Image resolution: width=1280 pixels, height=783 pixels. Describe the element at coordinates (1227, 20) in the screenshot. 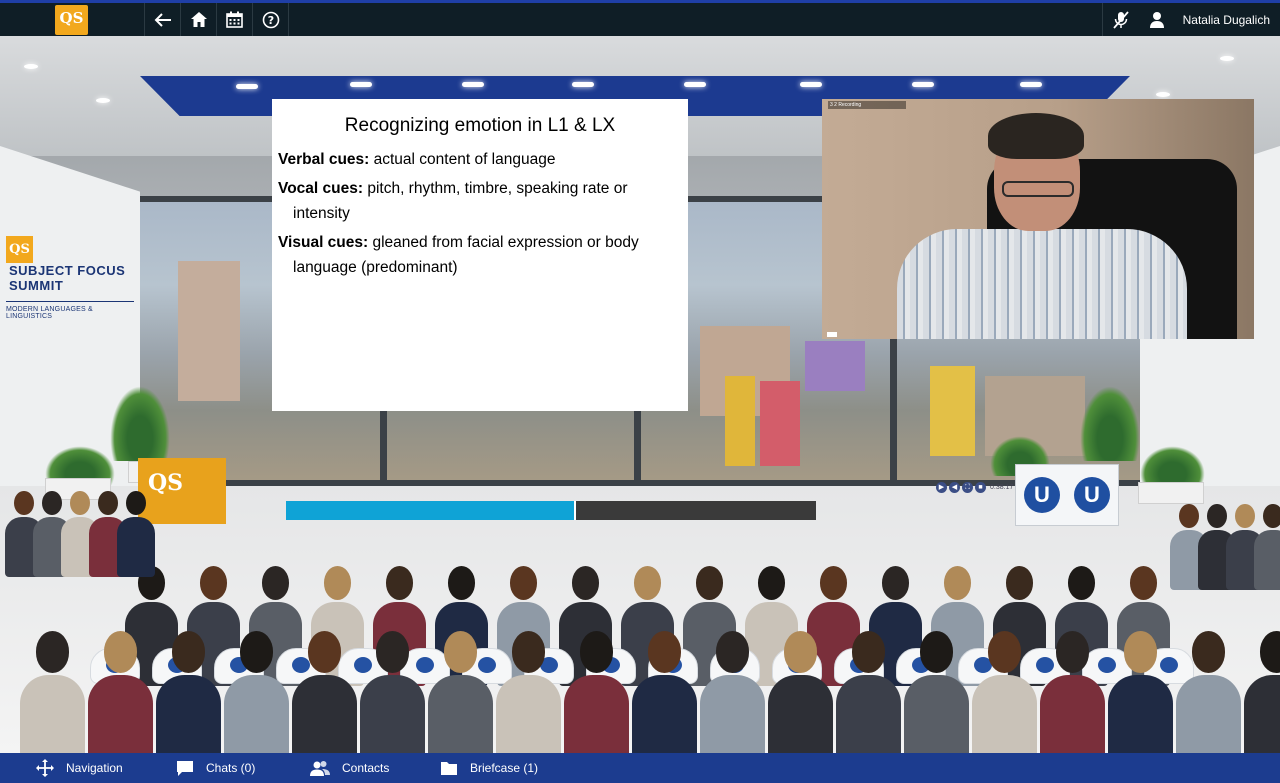

I see `user-name: Natalia Dugalich` at that location.